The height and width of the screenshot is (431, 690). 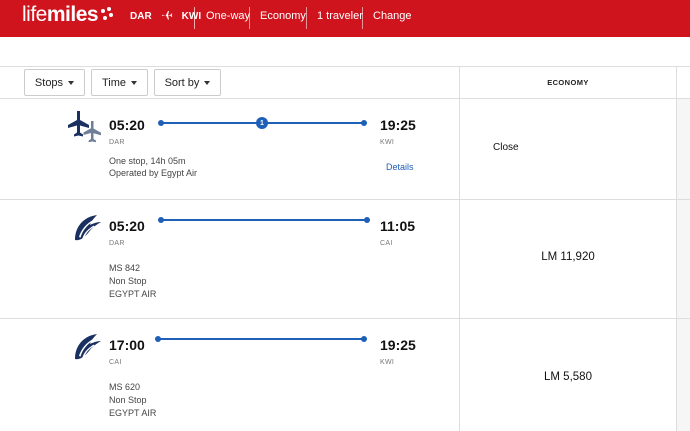 I want to click on trip-type-link: One-way, so click(x=228, y=16).